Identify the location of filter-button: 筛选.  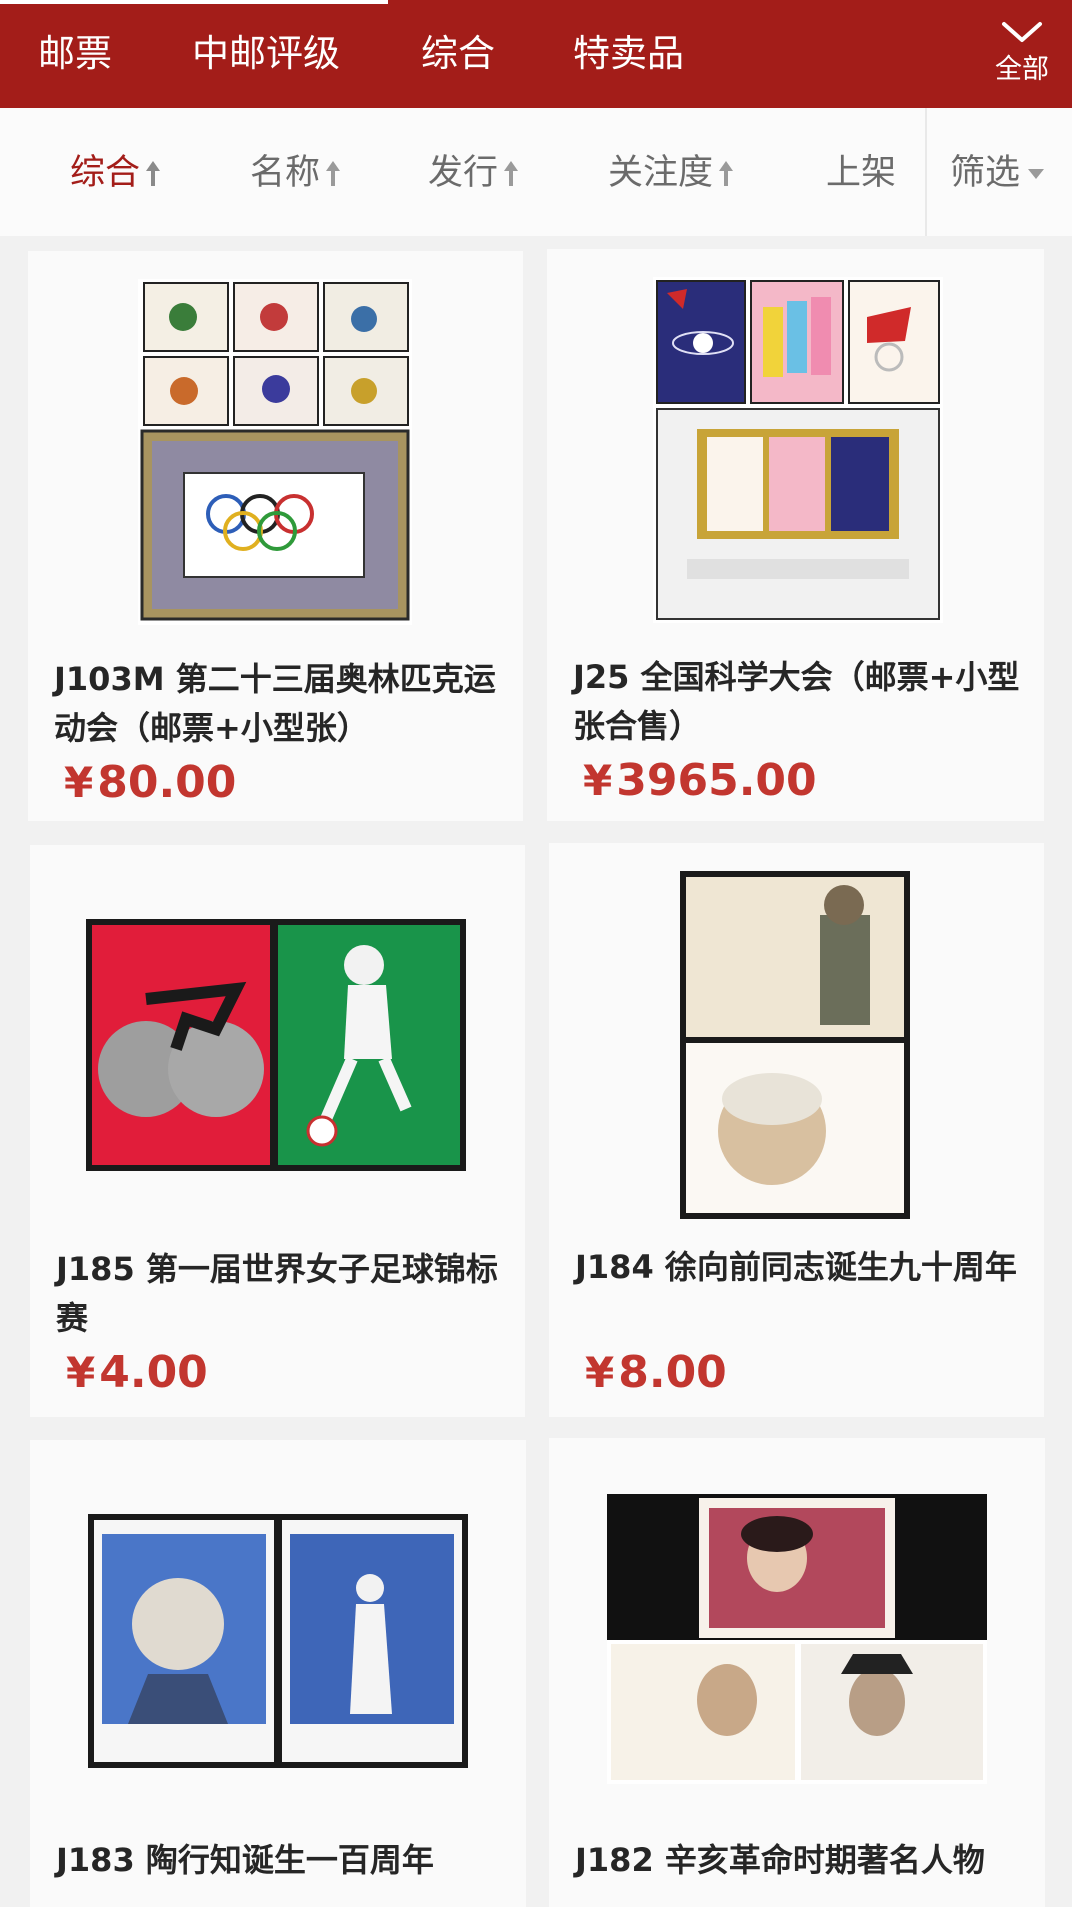
(998, 173).